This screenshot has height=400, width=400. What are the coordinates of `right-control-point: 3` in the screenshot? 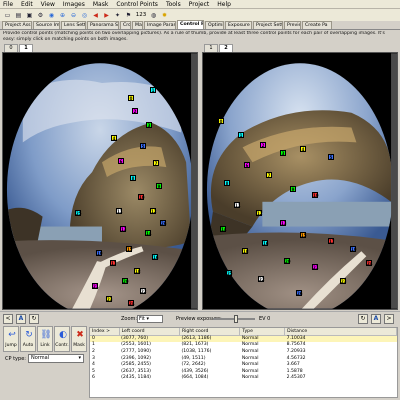 It's located at (283, 153).